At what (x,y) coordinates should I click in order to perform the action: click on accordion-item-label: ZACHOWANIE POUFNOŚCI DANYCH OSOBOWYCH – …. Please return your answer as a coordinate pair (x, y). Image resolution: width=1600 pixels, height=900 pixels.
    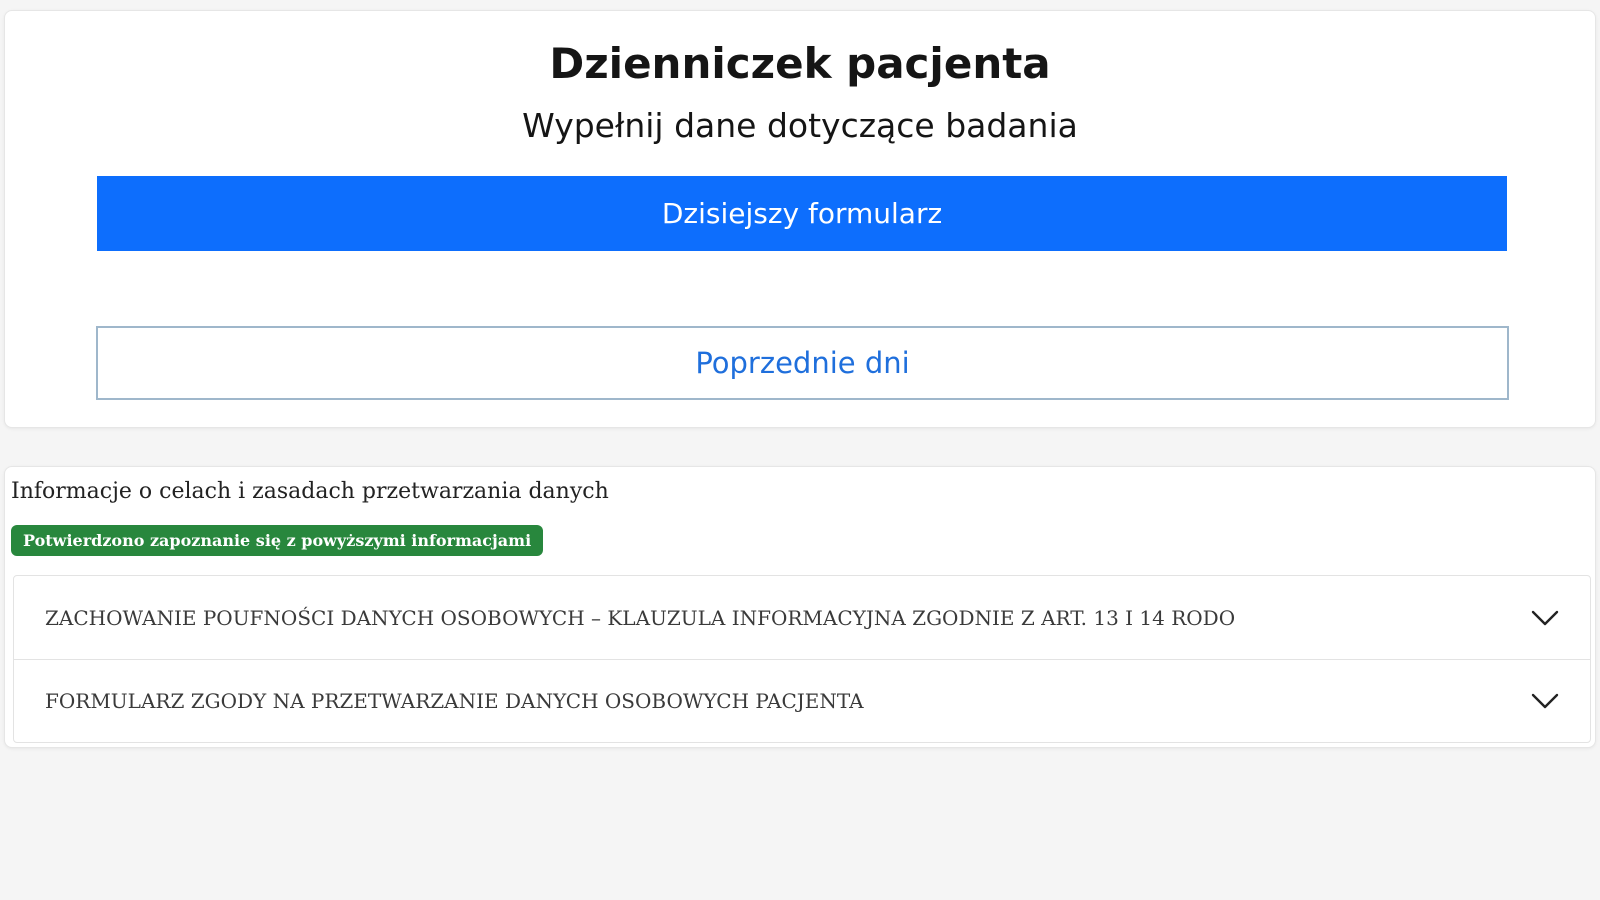
    Looking at the image, I should click on (640, 617).